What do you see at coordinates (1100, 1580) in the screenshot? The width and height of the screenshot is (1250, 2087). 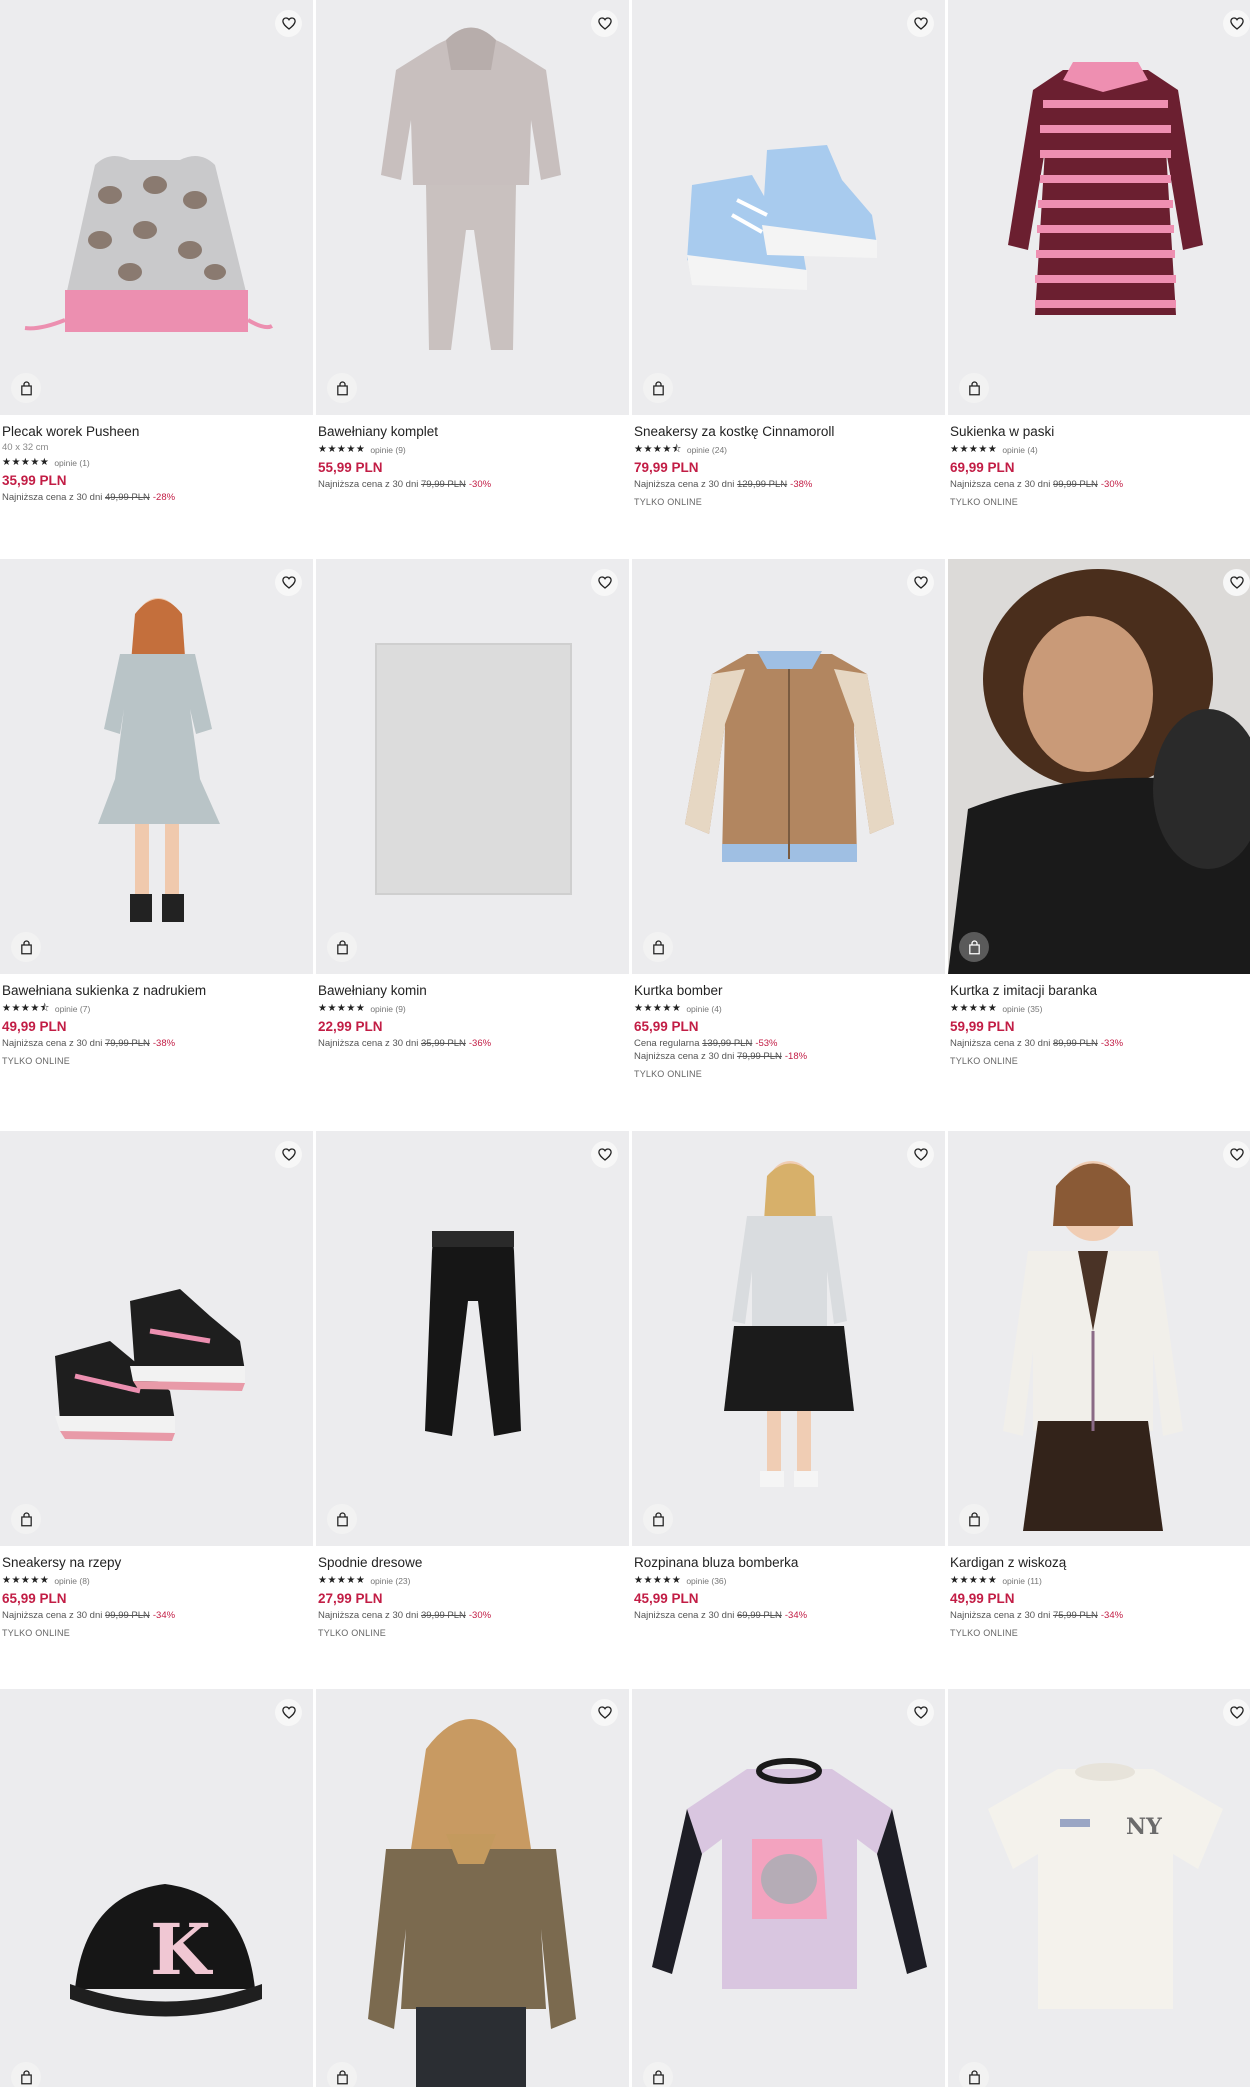 I see `product-rating: ★★★★★ opinie (11)` at bounding box center [1100, 1580].